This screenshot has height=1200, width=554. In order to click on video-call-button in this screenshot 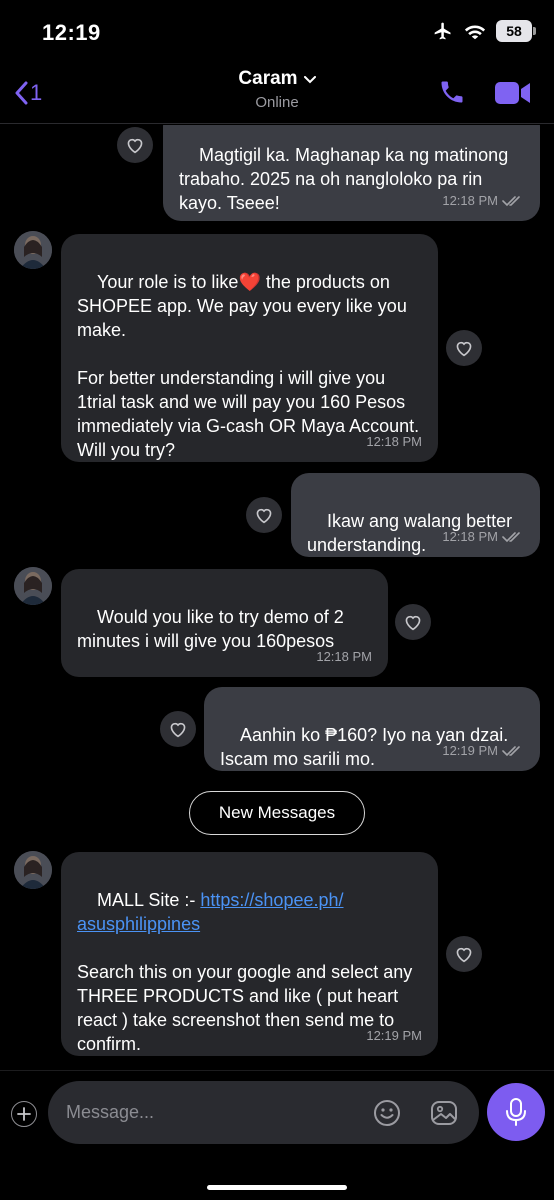, I will do `click(513, 95)`.